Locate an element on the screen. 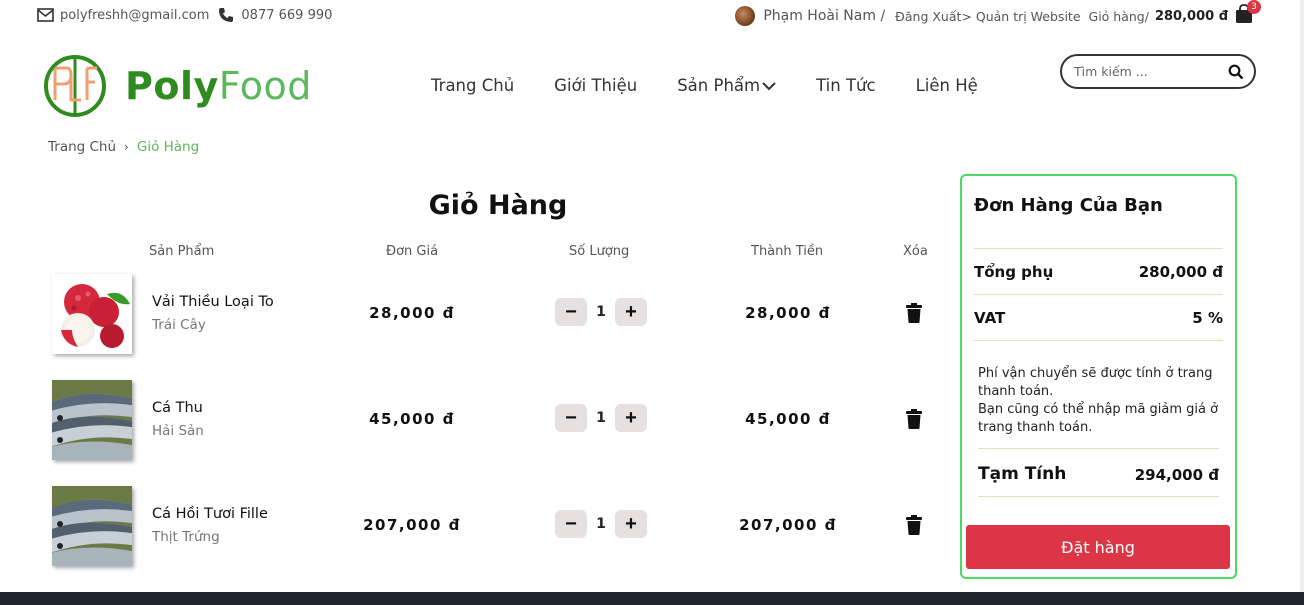 This screenshot has width=1304, height=605. nav-news: Tin Tức is located at coordinates (845, 85).